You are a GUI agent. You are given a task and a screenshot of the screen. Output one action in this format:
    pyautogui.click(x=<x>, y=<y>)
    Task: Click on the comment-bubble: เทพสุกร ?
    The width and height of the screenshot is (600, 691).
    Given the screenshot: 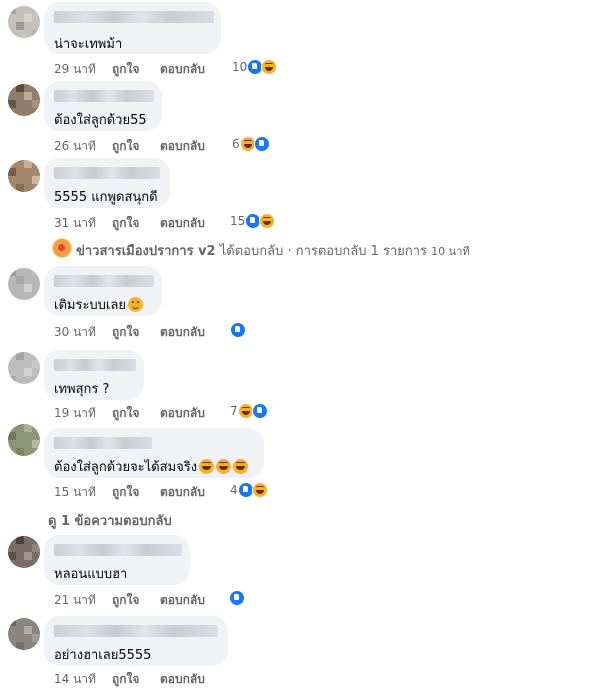 What is the action you would take?
    pyautogui.click(x=94, y=375)
    